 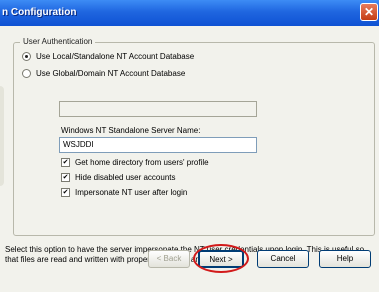 I want to click on radio-local-label: Use Local/Standalone NT Account Database, so click(x=115, y=56).